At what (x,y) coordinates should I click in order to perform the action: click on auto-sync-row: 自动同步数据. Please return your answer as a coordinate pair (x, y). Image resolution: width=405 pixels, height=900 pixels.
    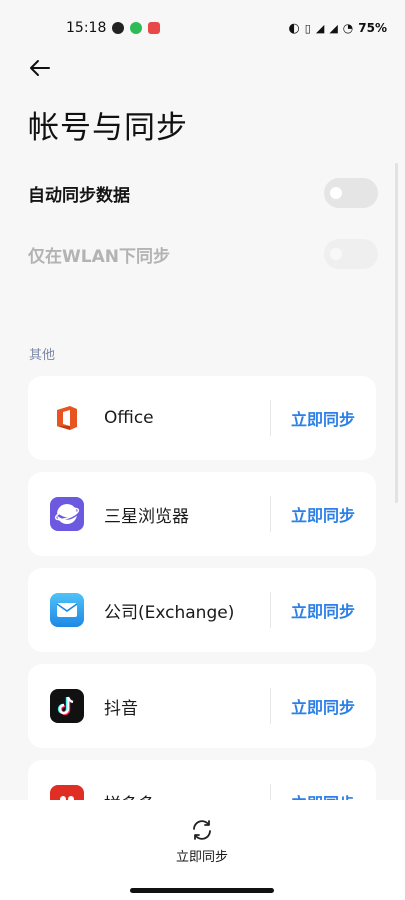
    Looking at the image, I should click on (203, 193).